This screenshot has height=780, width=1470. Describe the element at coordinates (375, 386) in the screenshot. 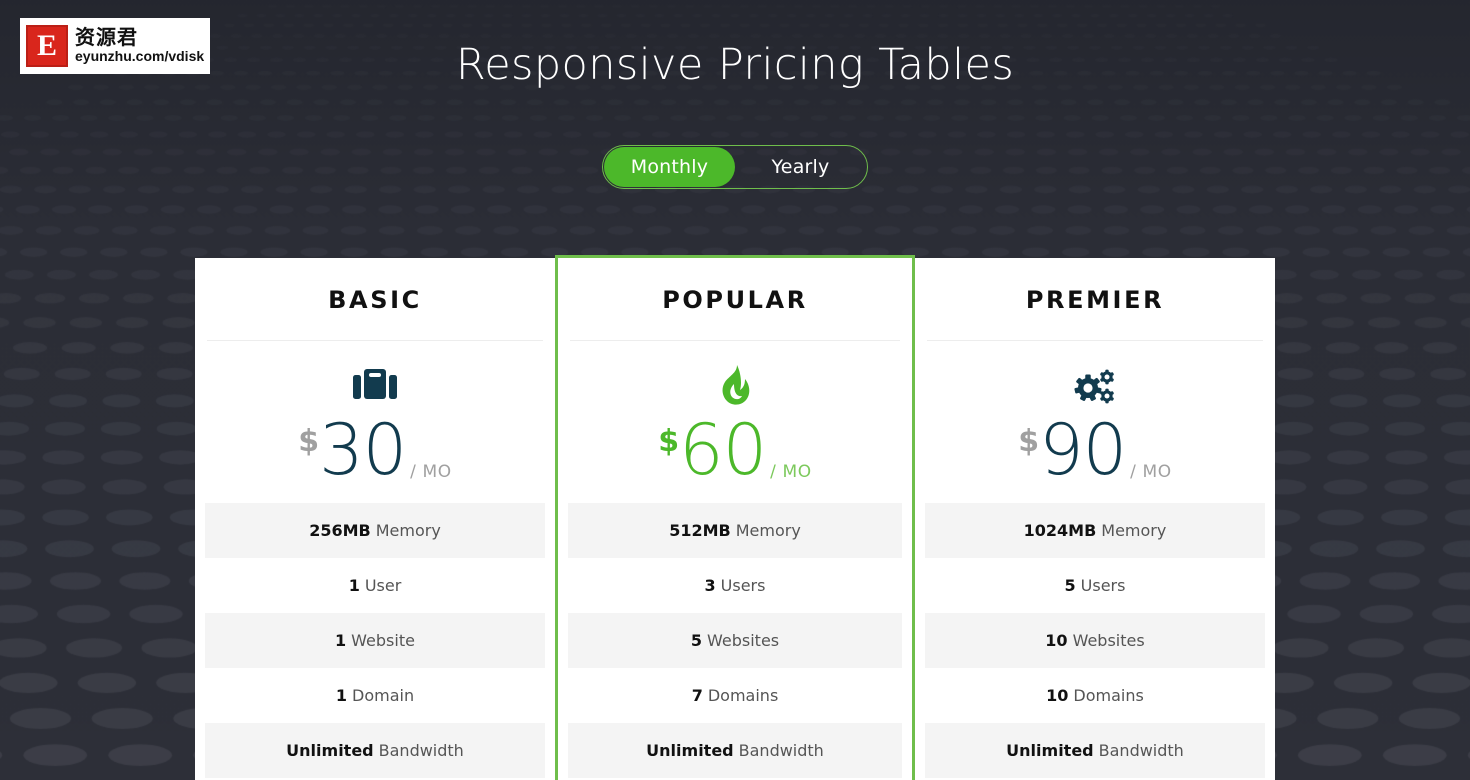

I see `briefcase-icon` at that location.